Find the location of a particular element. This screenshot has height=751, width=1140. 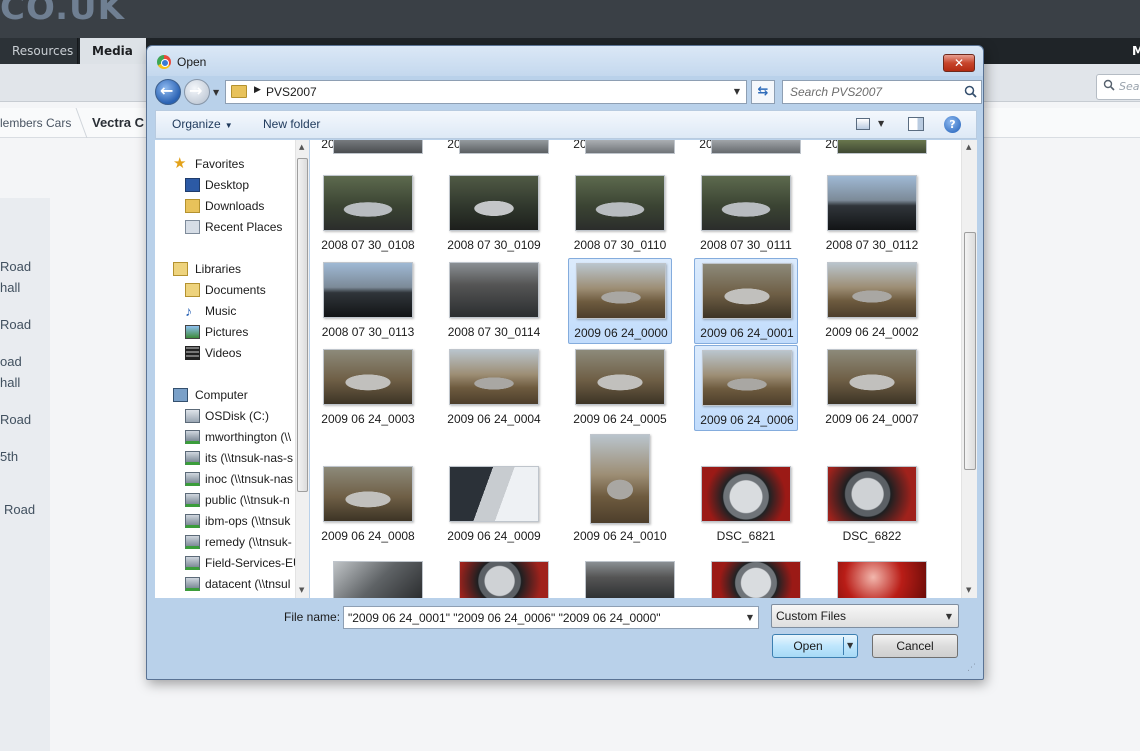

breadcrumb-vectra-c: Vectra C is located at coordinates (118, 122).